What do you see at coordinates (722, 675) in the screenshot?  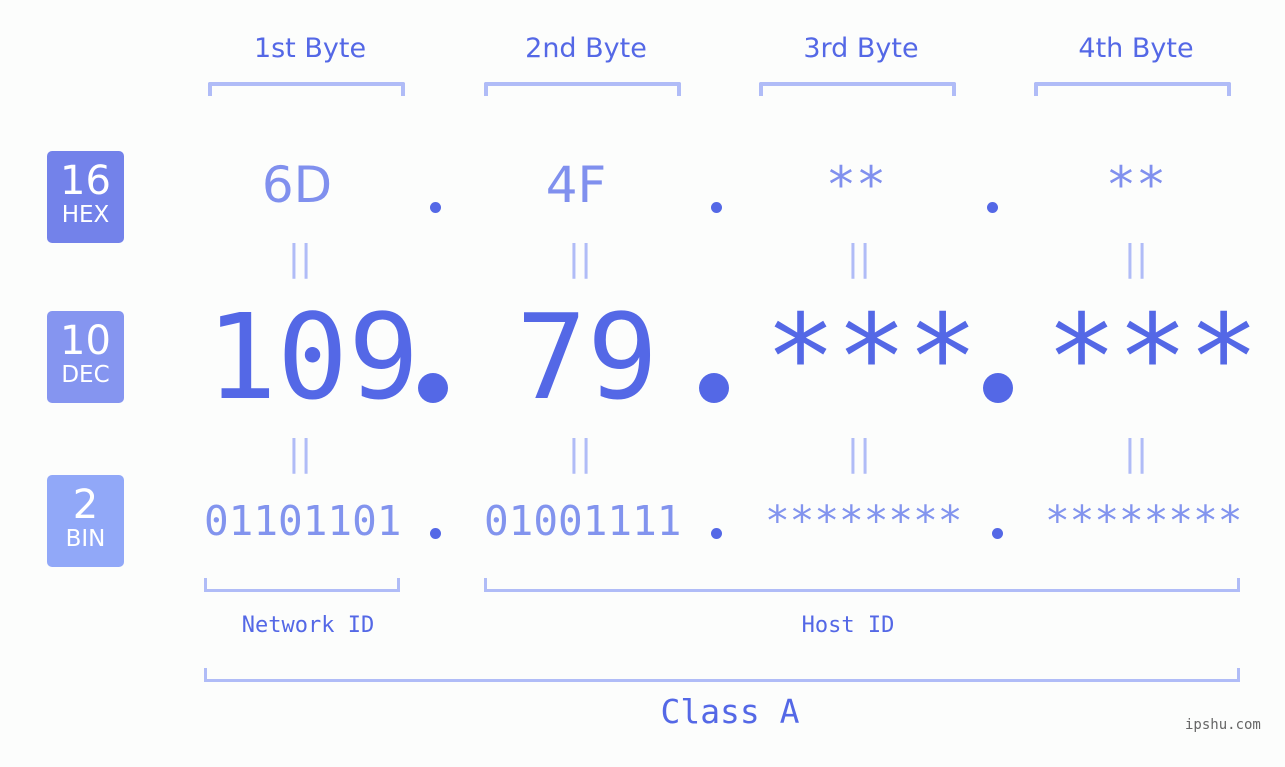 I see `class-bracket` at bounding box center [722, 675].